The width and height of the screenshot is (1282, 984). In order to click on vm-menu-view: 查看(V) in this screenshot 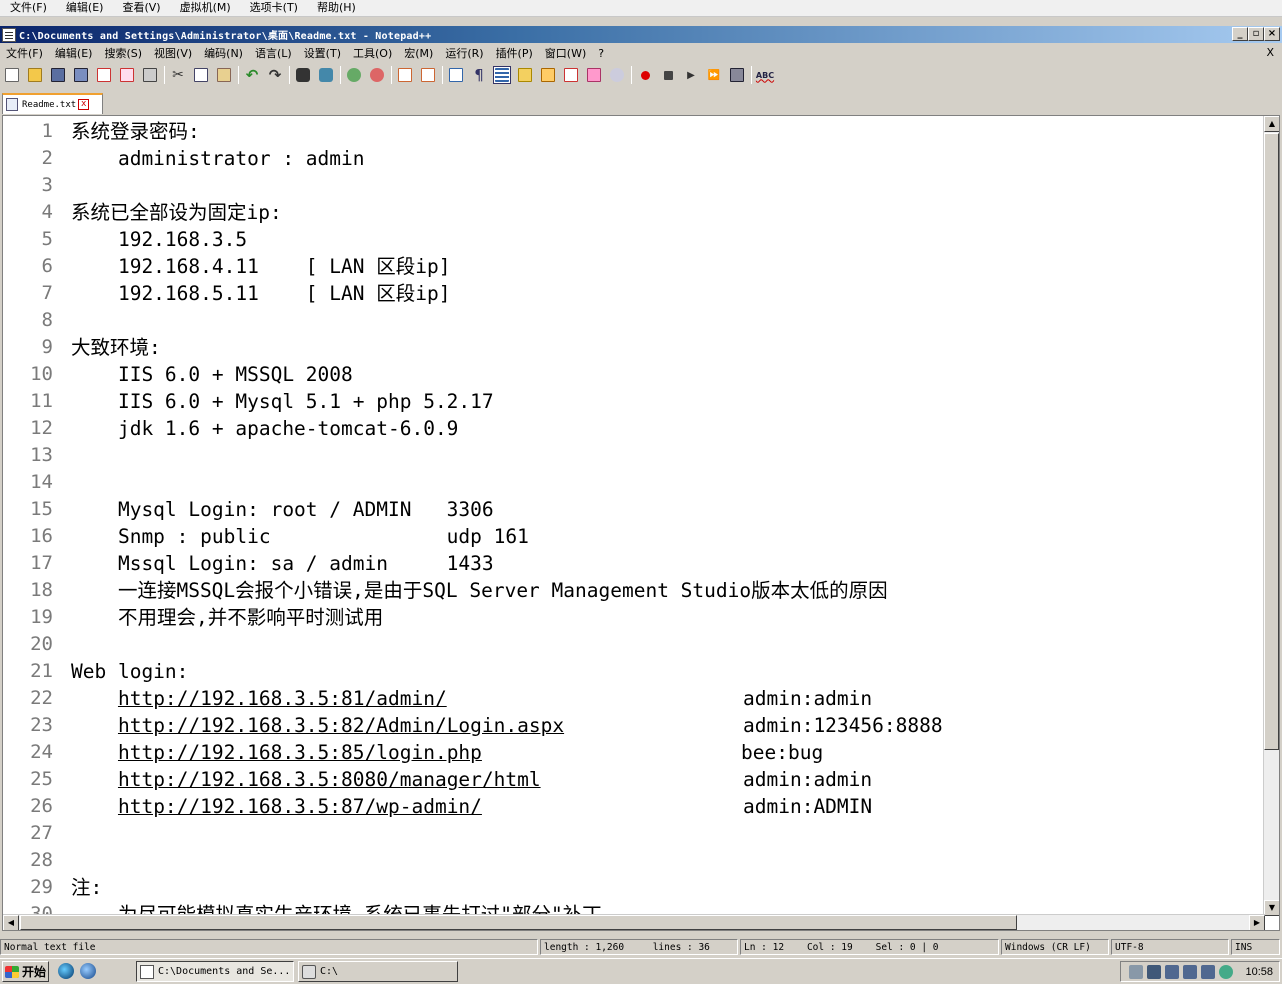, I will do `click(140, 8)`.